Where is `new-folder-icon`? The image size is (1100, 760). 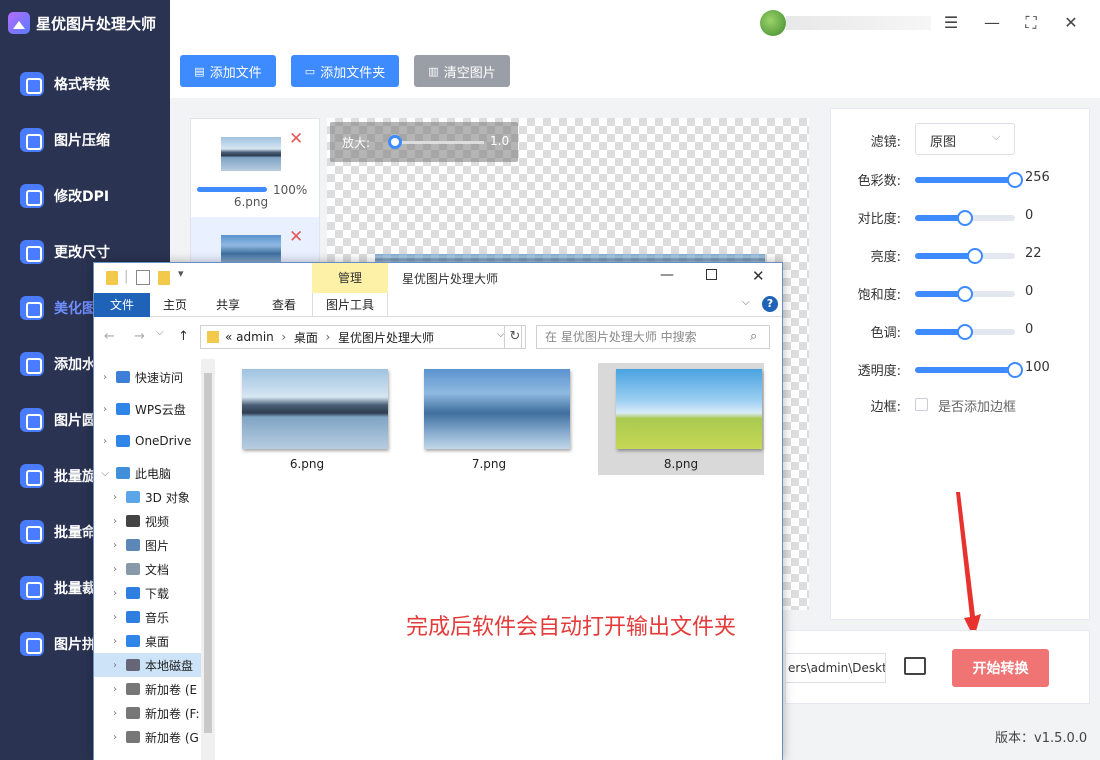 new-folder-icon is located at coordinates (164, 278).